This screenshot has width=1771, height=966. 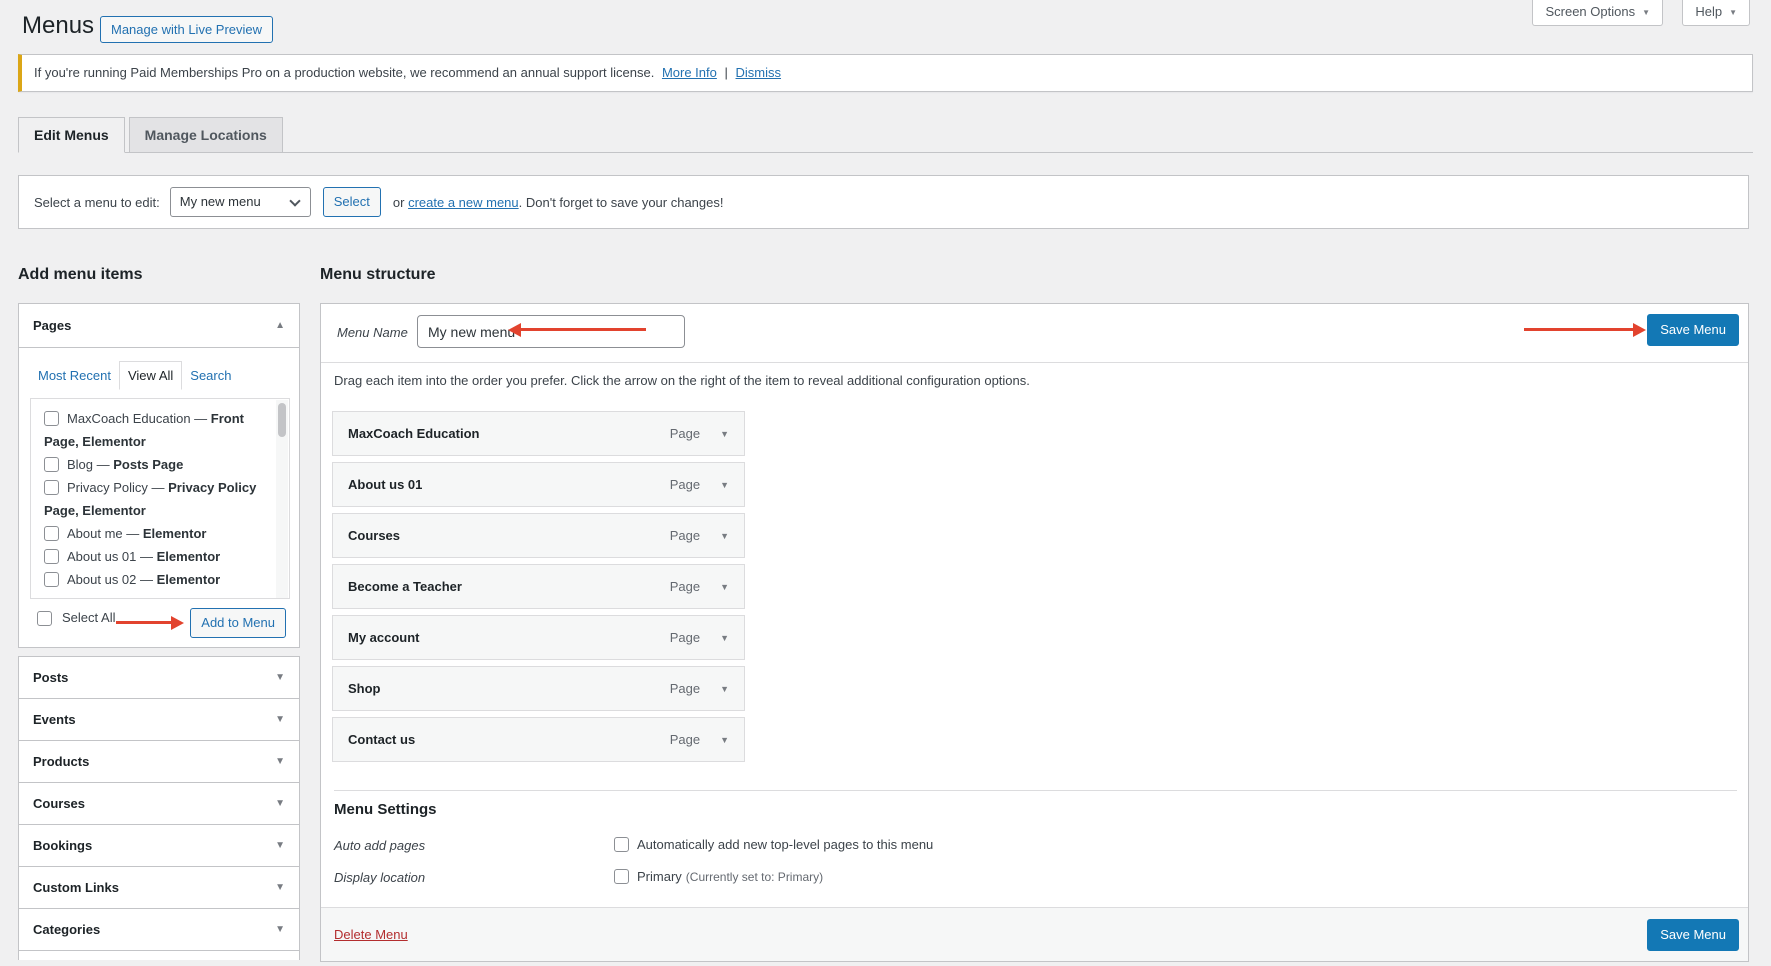 I want to click on accordion-events: Events ▼, so click(x=159, y=719).